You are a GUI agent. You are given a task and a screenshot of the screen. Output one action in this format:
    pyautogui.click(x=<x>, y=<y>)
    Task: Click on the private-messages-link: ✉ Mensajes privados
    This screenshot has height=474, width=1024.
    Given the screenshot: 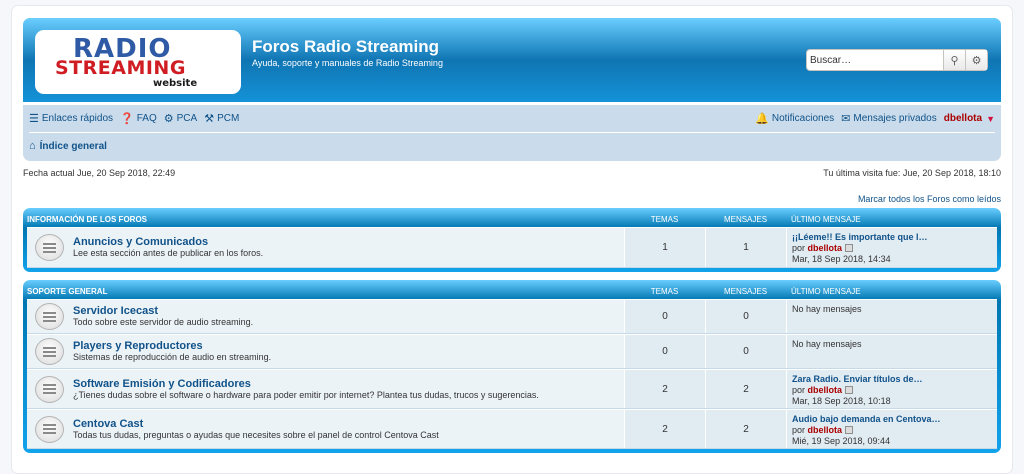 What is the action you would take?
    pyautogui.click(x=889, y=118)
    